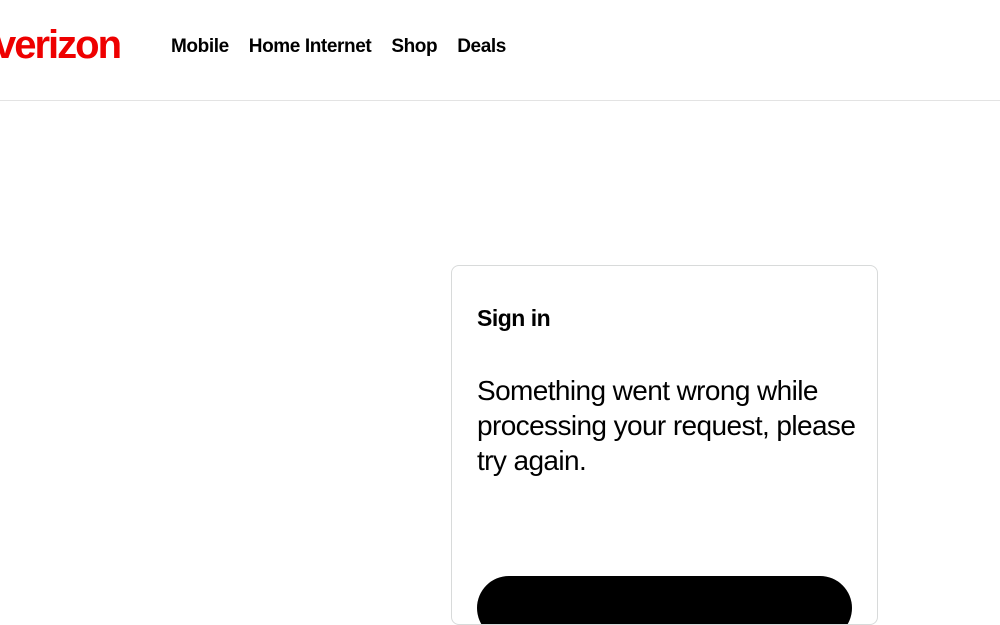  I want to click on nav-item-deals: Deals, so click(481, 47).